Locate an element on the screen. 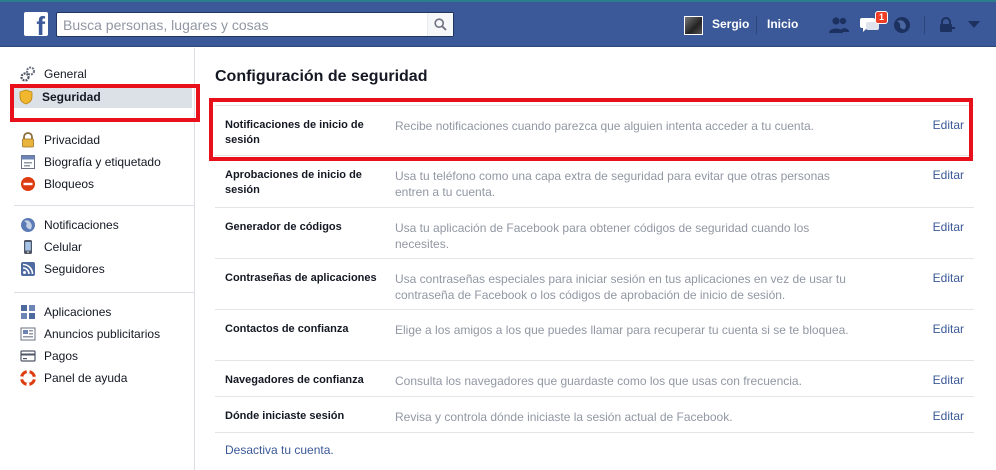 The image size is (996, 470). sidebar-item-label: Privacidad is located at coordinates (72, 140).